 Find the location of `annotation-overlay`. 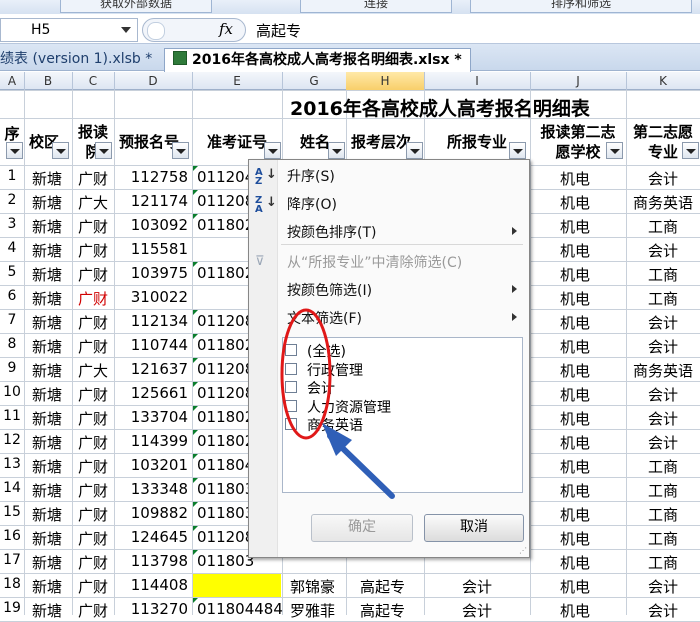

annotation-overlay is located at coordinates (337, 403).